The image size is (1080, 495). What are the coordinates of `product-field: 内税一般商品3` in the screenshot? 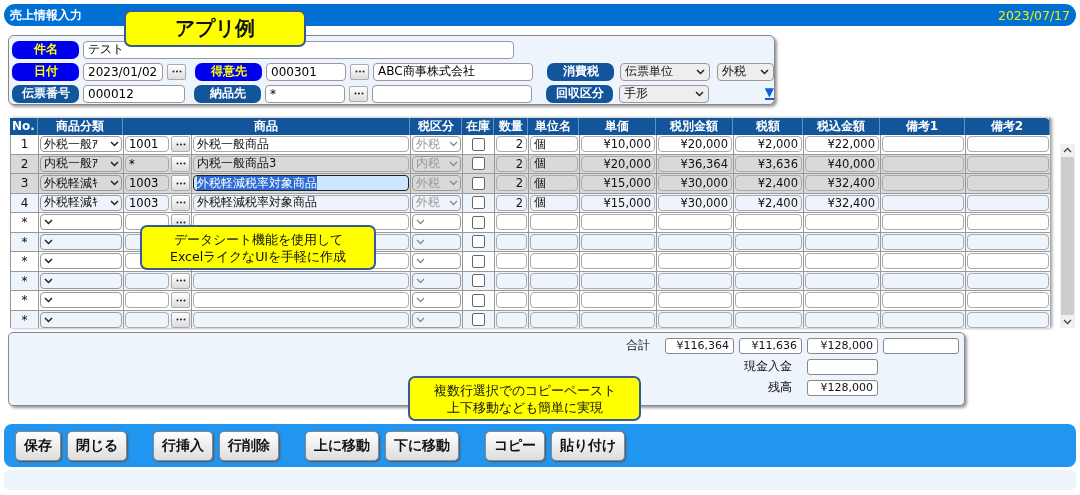 It's located at (301, 163).